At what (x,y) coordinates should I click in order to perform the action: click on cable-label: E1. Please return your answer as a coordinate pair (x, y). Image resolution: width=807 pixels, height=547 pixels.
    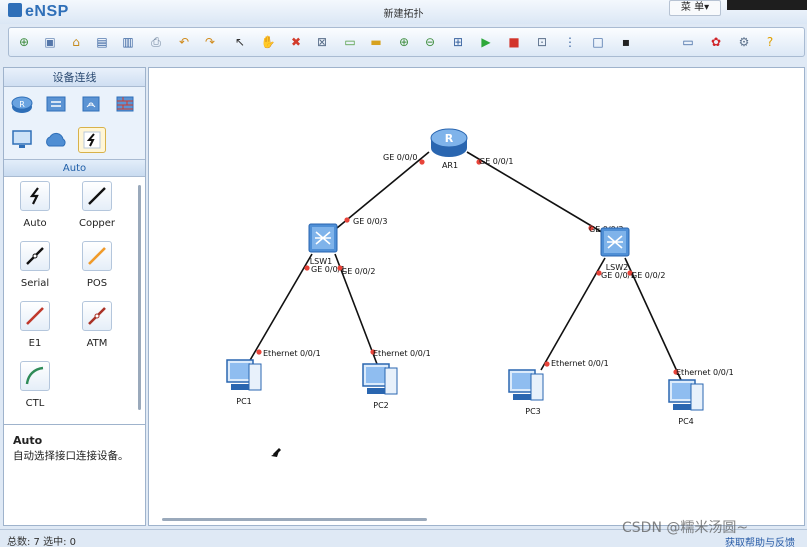
    Looking at the image, I should click on (35, 343).